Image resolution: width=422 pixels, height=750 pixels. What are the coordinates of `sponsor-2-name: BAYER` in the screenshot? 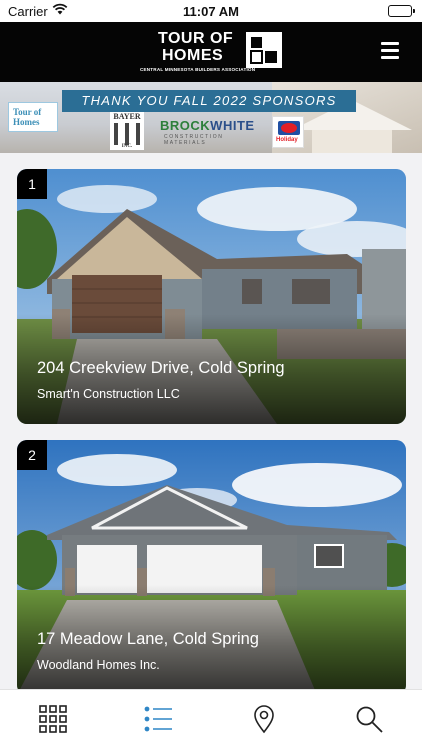 It's located at (127, 116).